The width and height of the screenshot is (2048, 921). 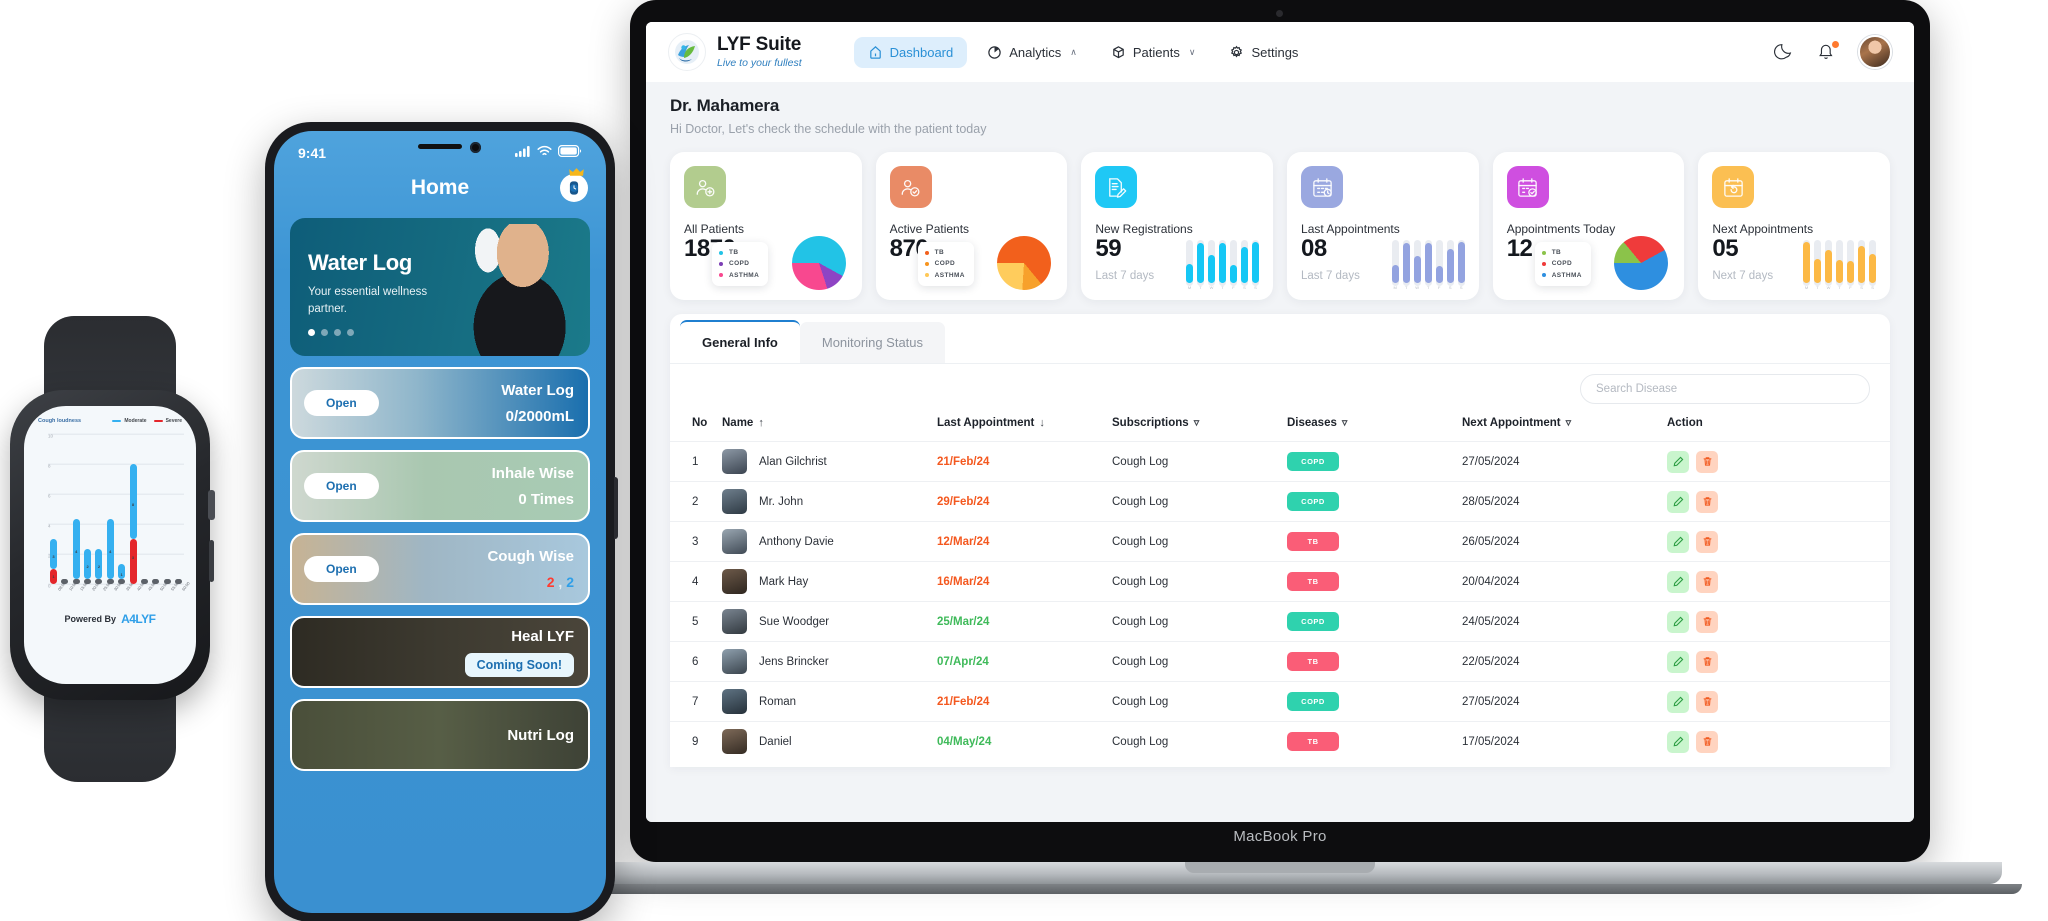 What do you see at coordinates (53, 554) in the screenshot?
I see `bar-moderate: 3` at bounding box center [53, 554].